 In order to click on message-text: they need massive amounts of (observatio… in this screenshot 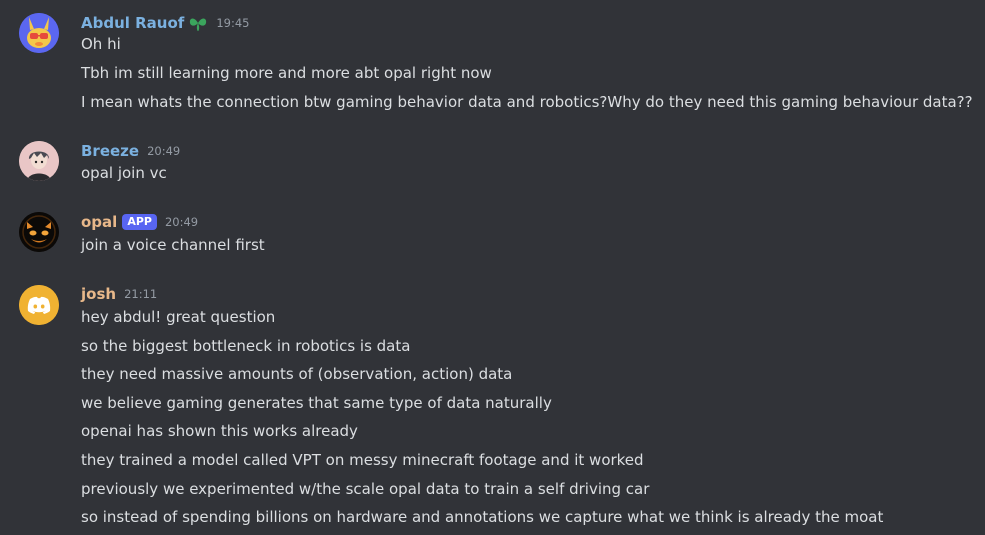, I will do `click(297, 374)`.